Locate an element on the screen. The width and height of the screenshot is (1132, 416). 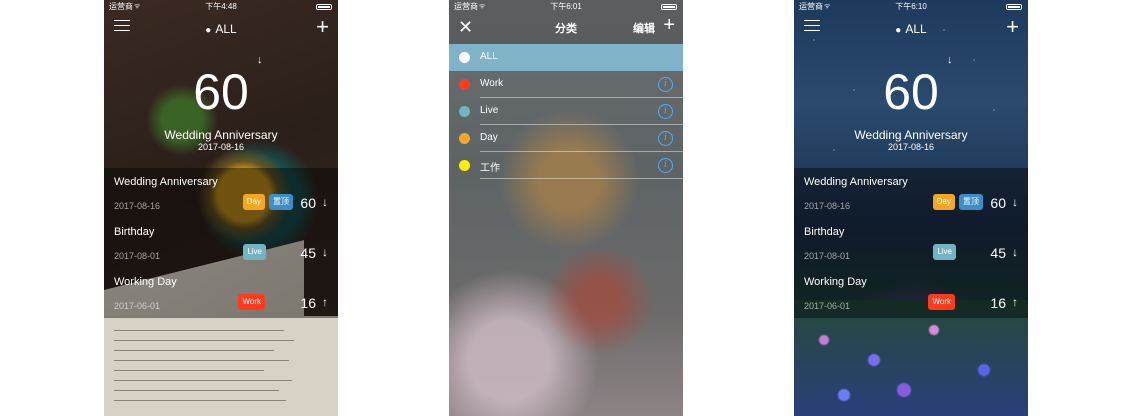
category-label: Day is located at coordinates (489, 137).